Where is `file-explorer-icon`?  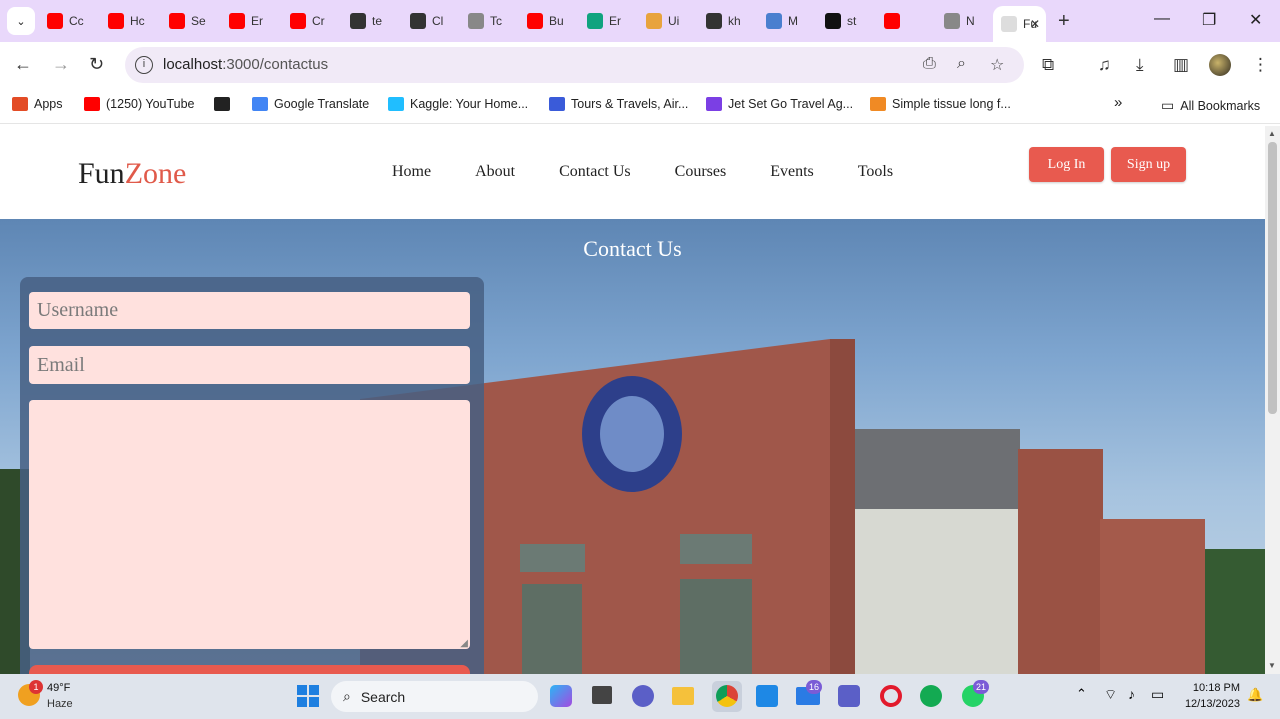 file-explorer-icon is located at coordinates (683, 696).